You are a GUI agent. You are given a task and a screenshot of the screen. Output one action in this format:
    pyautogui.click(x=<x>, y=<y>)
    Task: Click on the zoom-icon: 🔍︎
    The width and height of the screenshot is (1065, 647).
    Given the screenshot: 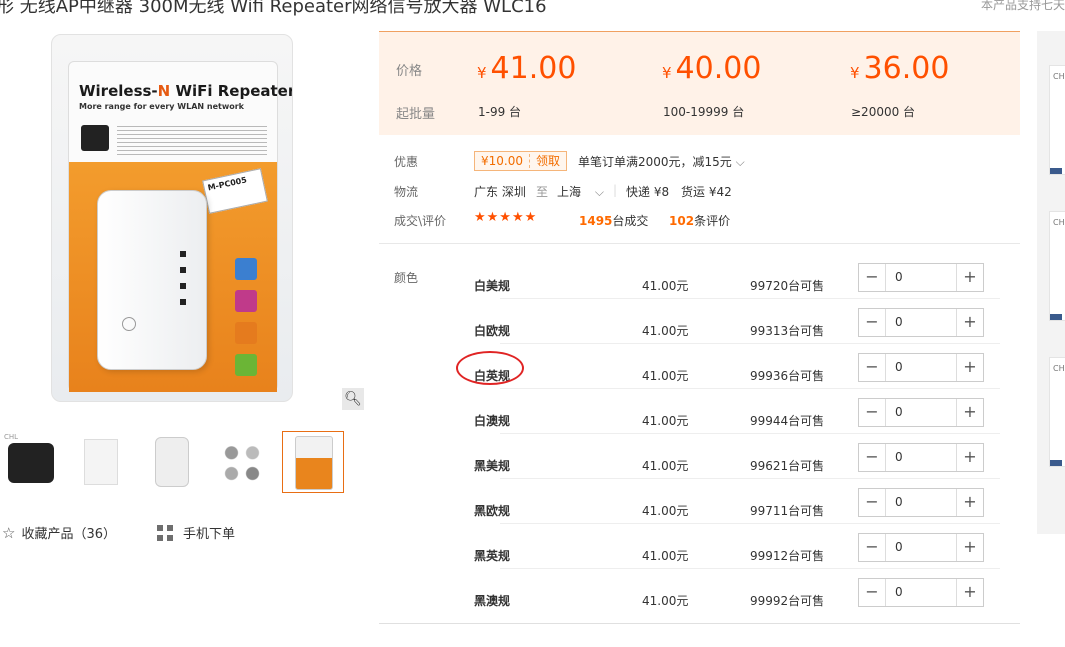 What is the action you would take?
    pyautogui.click(x=353, y=399)
    